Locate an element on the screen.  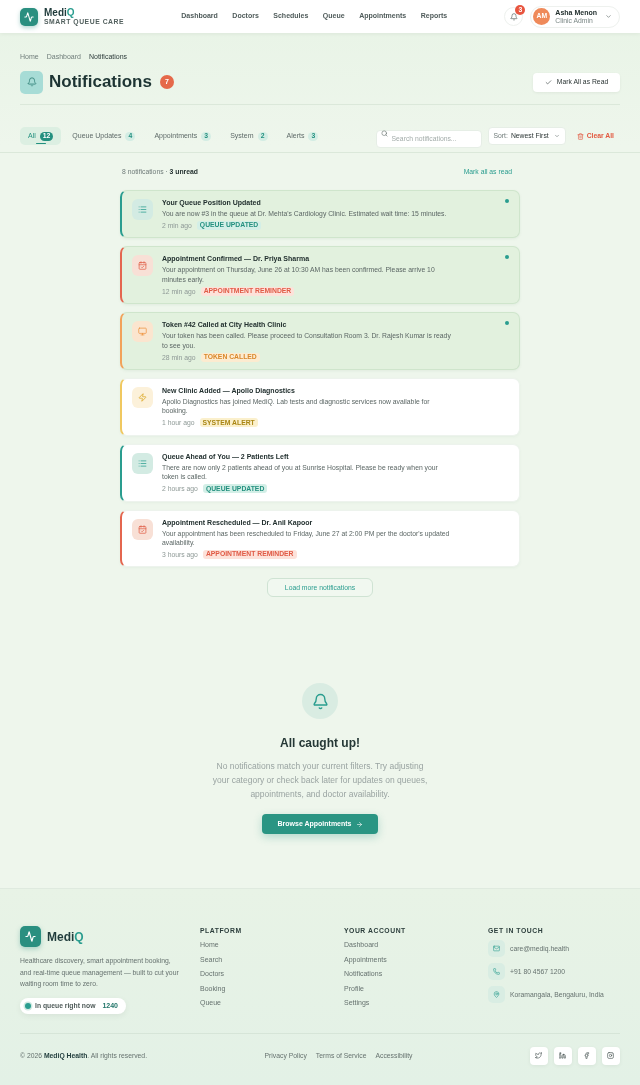
facebook-icon is located at coordinates (587, 1055).